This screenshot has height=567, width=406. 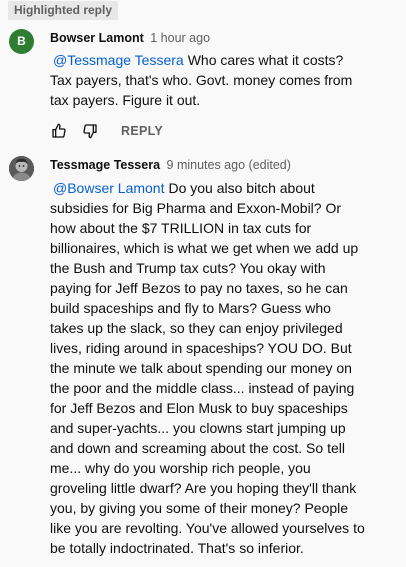 What do you see at coordinates (105, 165) in the screenshot?
I see `author-name: Tessmage Tessera` at bounding box center [105, 165].